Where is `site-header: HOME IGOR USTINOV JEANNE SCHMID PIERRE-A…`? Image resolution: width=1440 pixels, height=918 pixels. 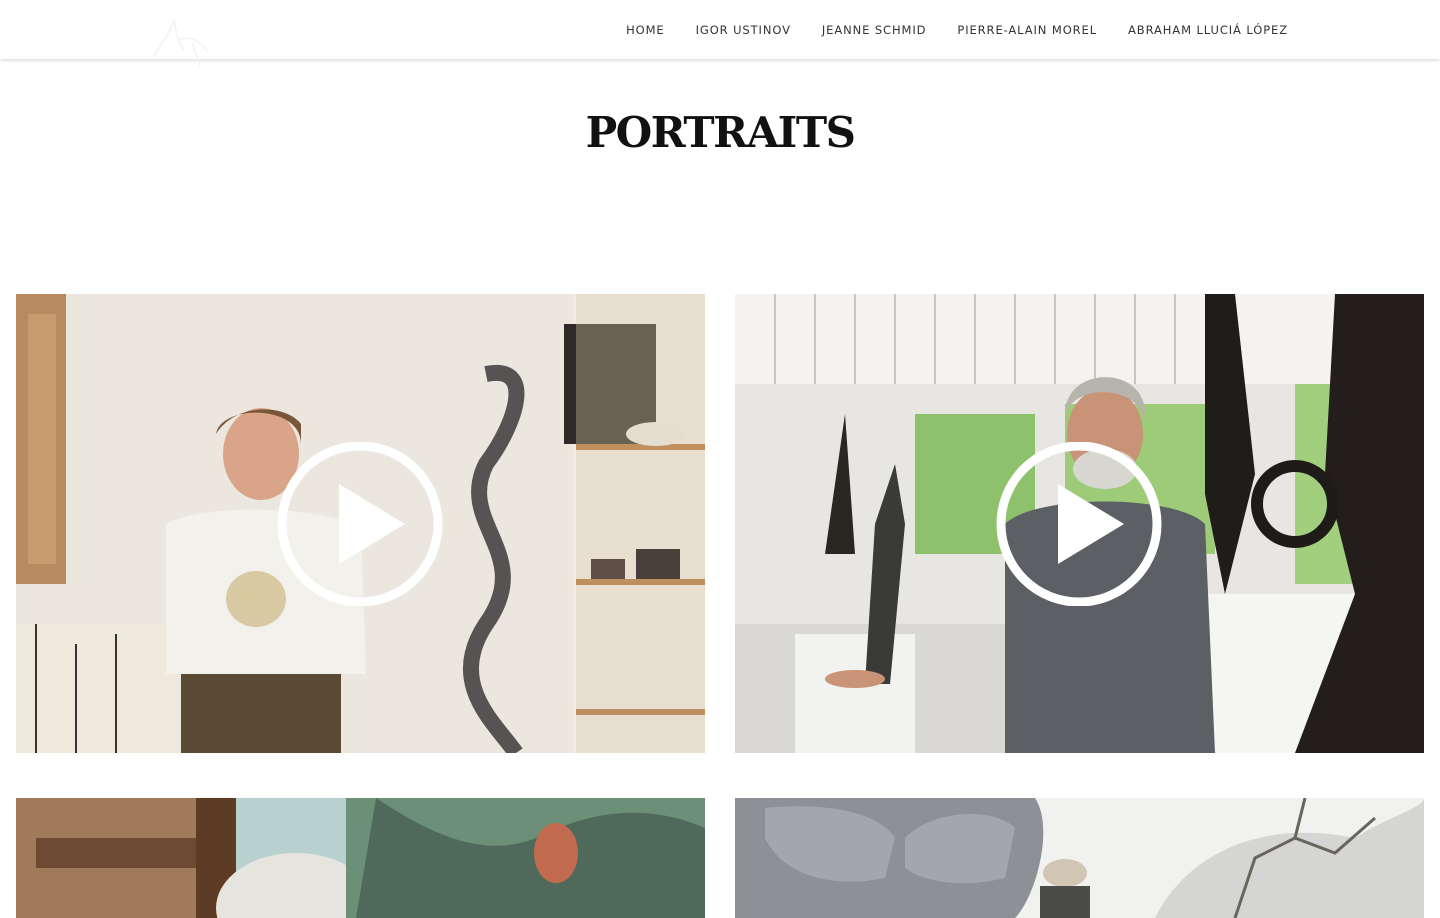
site-header: HOME IGOR USTINOV JEANNE SCHMID PIERRE-A… is located at coordinates (720, 33).